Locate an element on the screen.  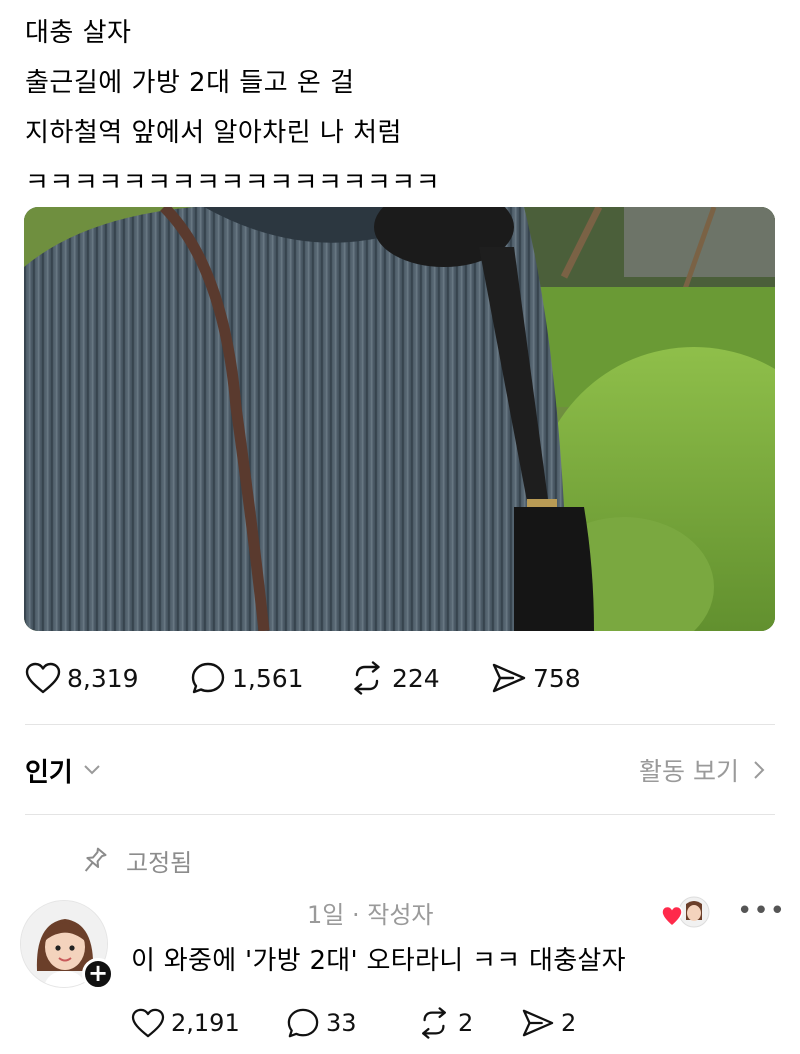
reply-avatar: + is located at coordinates (67, 946).